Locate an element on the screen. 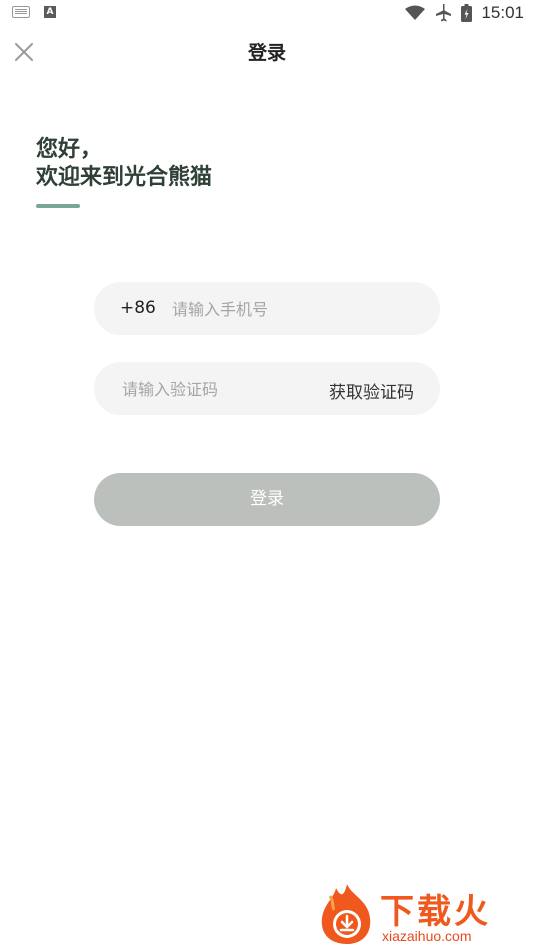 This screenshot has height=950, width=534. keyboard-icon is located at coordinates (21, 12).